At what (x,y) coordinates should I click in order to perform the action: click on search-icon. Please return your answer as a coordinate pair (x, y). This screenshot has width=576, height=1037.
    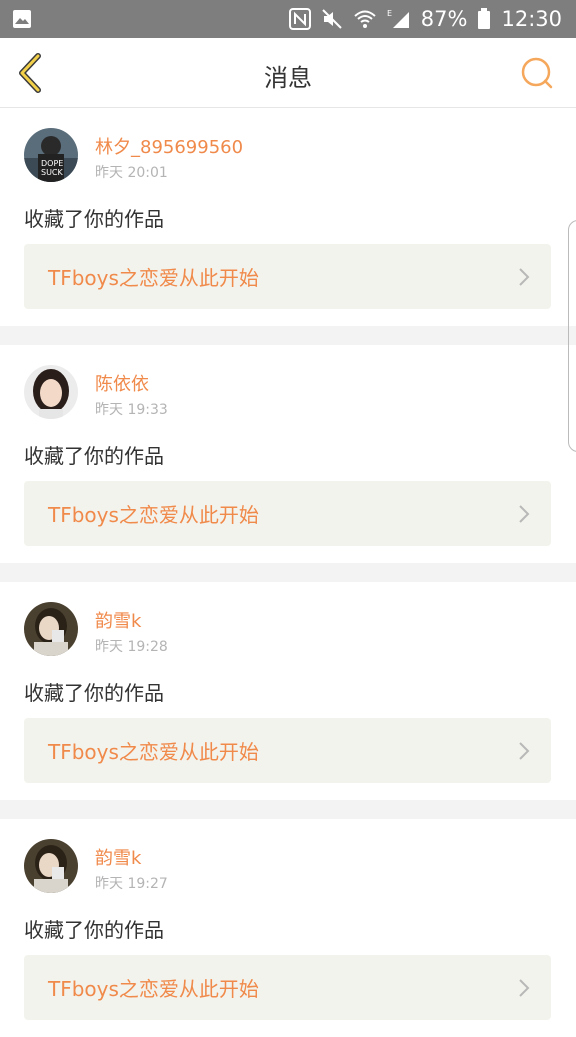
    Looking at the image, I should click on (537, 73).